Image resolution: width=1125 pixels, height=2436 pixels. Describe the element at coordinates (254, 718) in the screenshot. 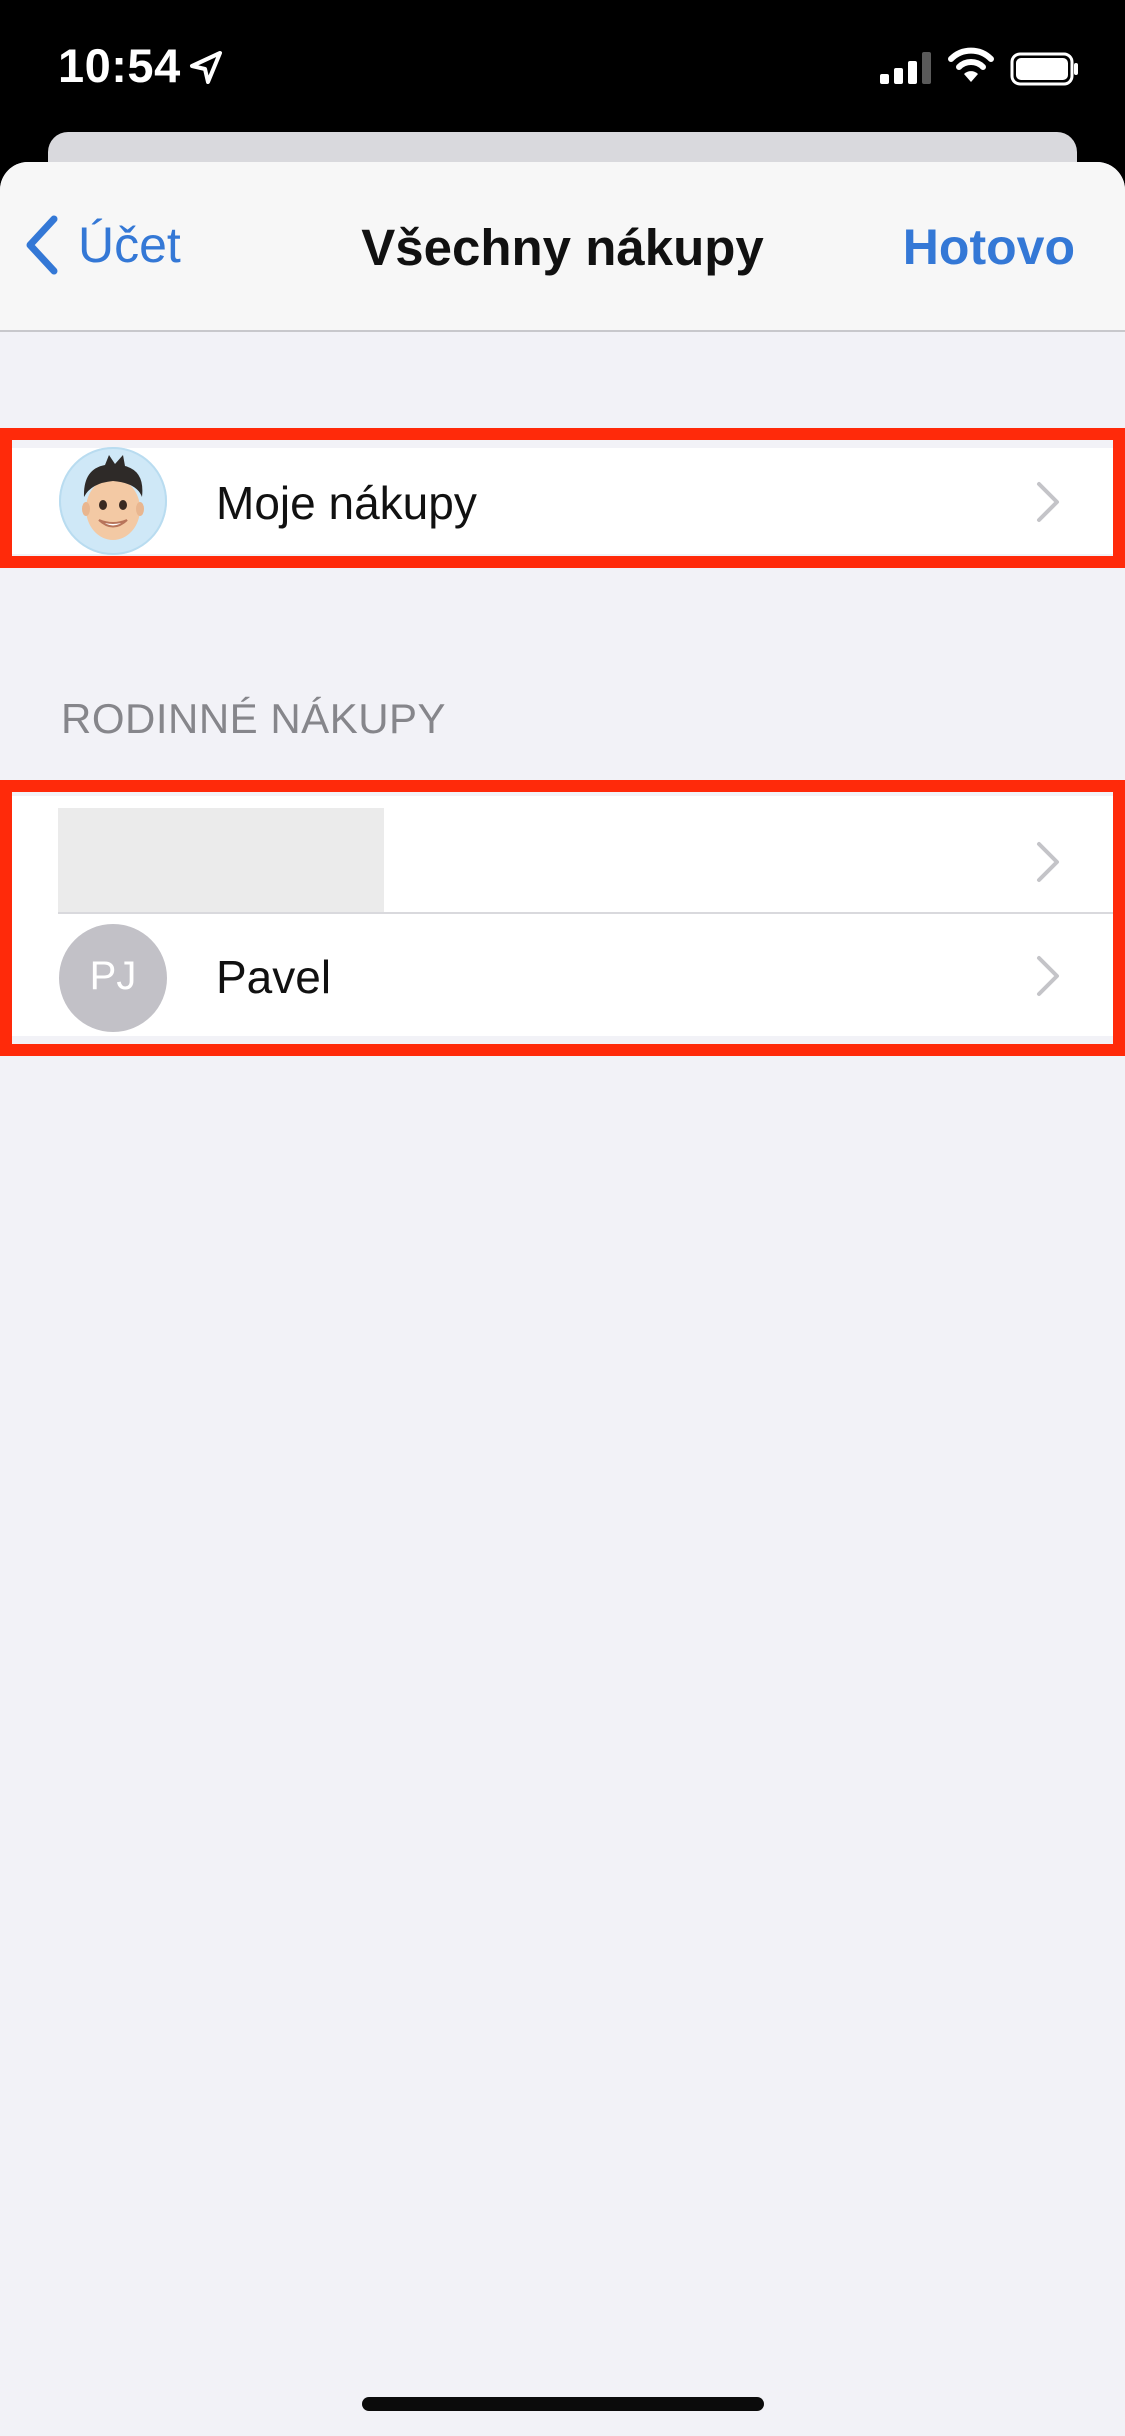

I see `section-header-family: RODINNÉ NÁKUPY` at that location.